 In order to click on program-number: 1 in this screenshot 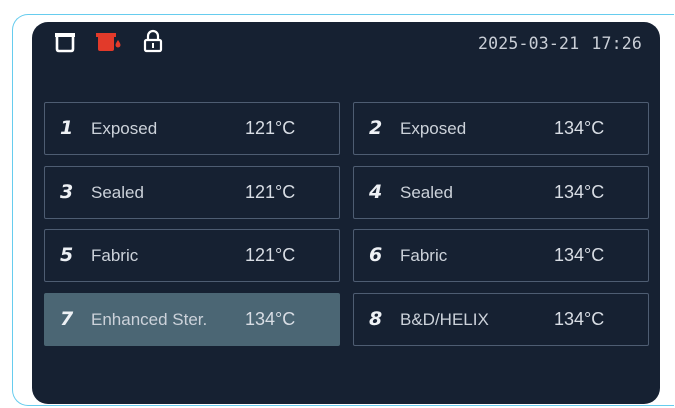, I will do `click(67, 128)`.